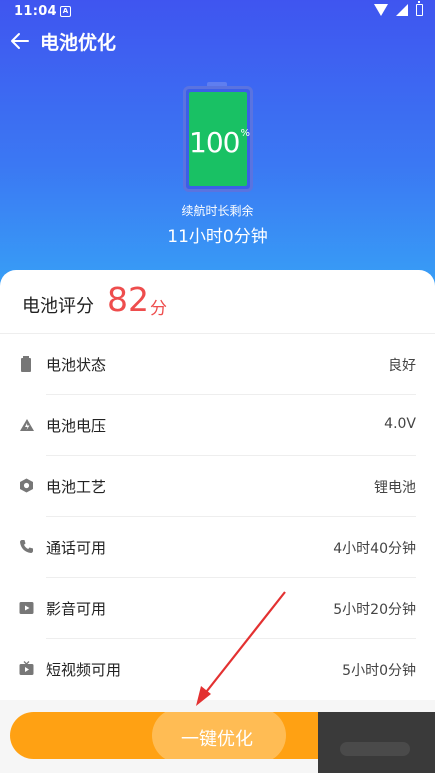  Describe the element at coordinates (26, 364) in the screenshot. I see `battery-icon` at that location.